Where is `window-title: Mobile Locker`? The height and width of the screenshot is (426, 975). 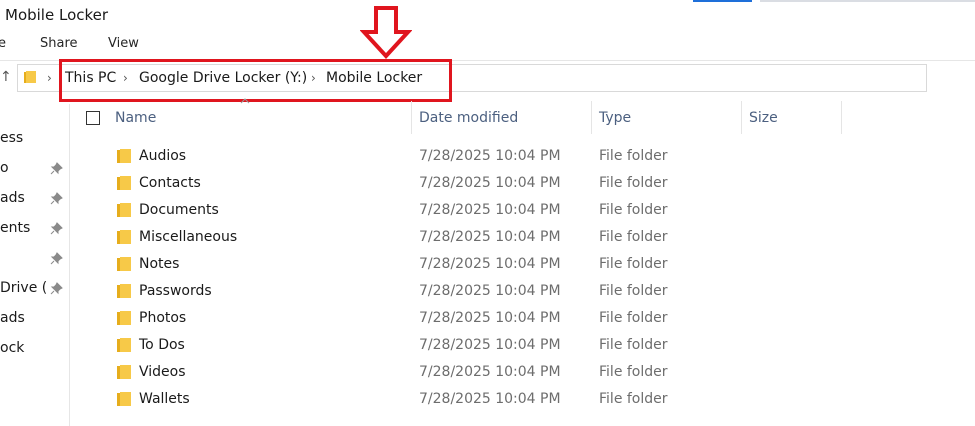
window-title: Mobile Locker is located at coordinates (57, 15).